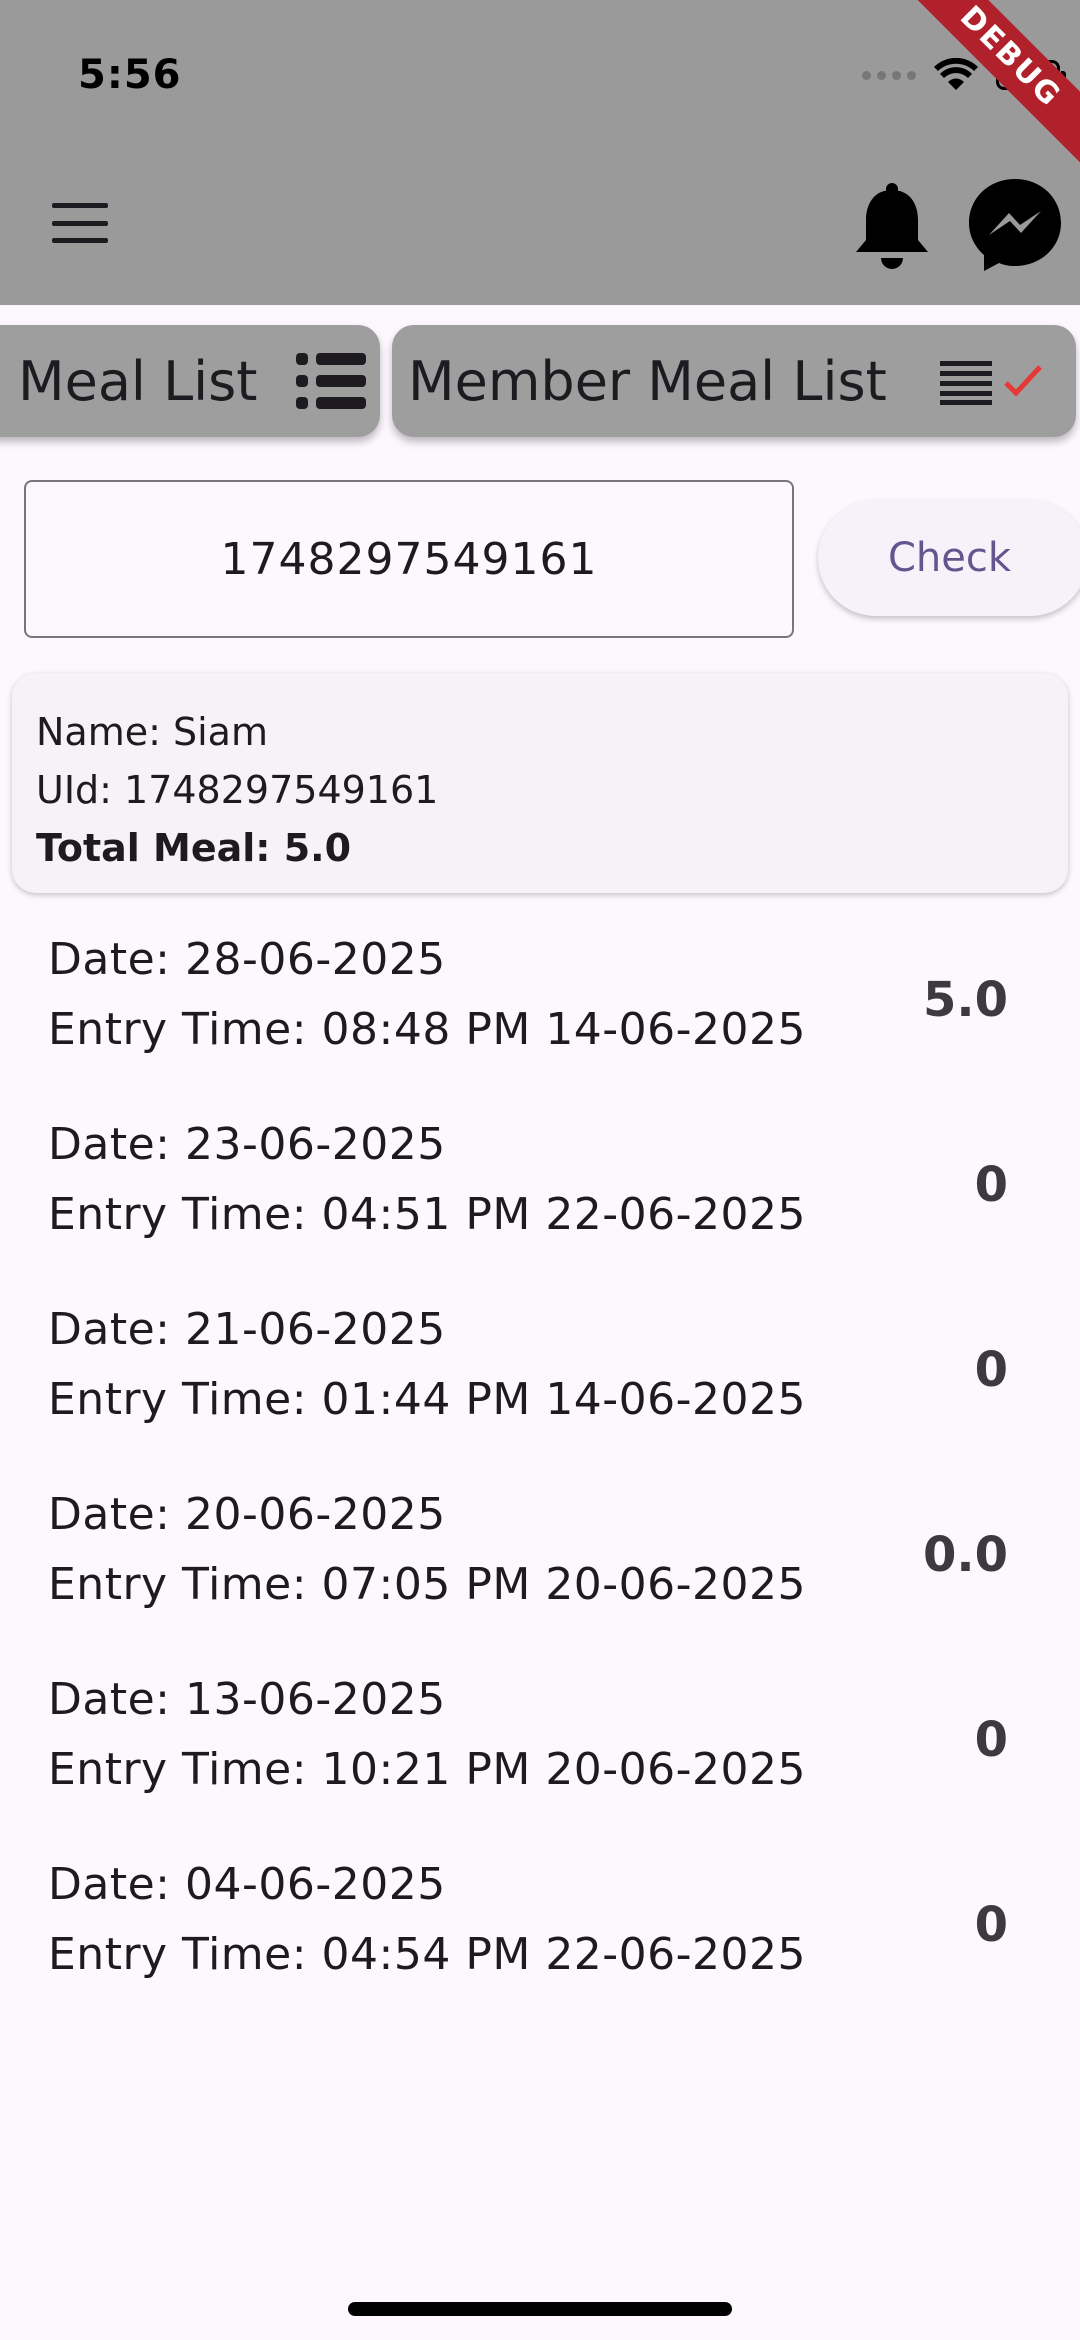 The height and width of the screenshot is (2340, 1080). I want to click on messenger-icon, so click(1015, 225).